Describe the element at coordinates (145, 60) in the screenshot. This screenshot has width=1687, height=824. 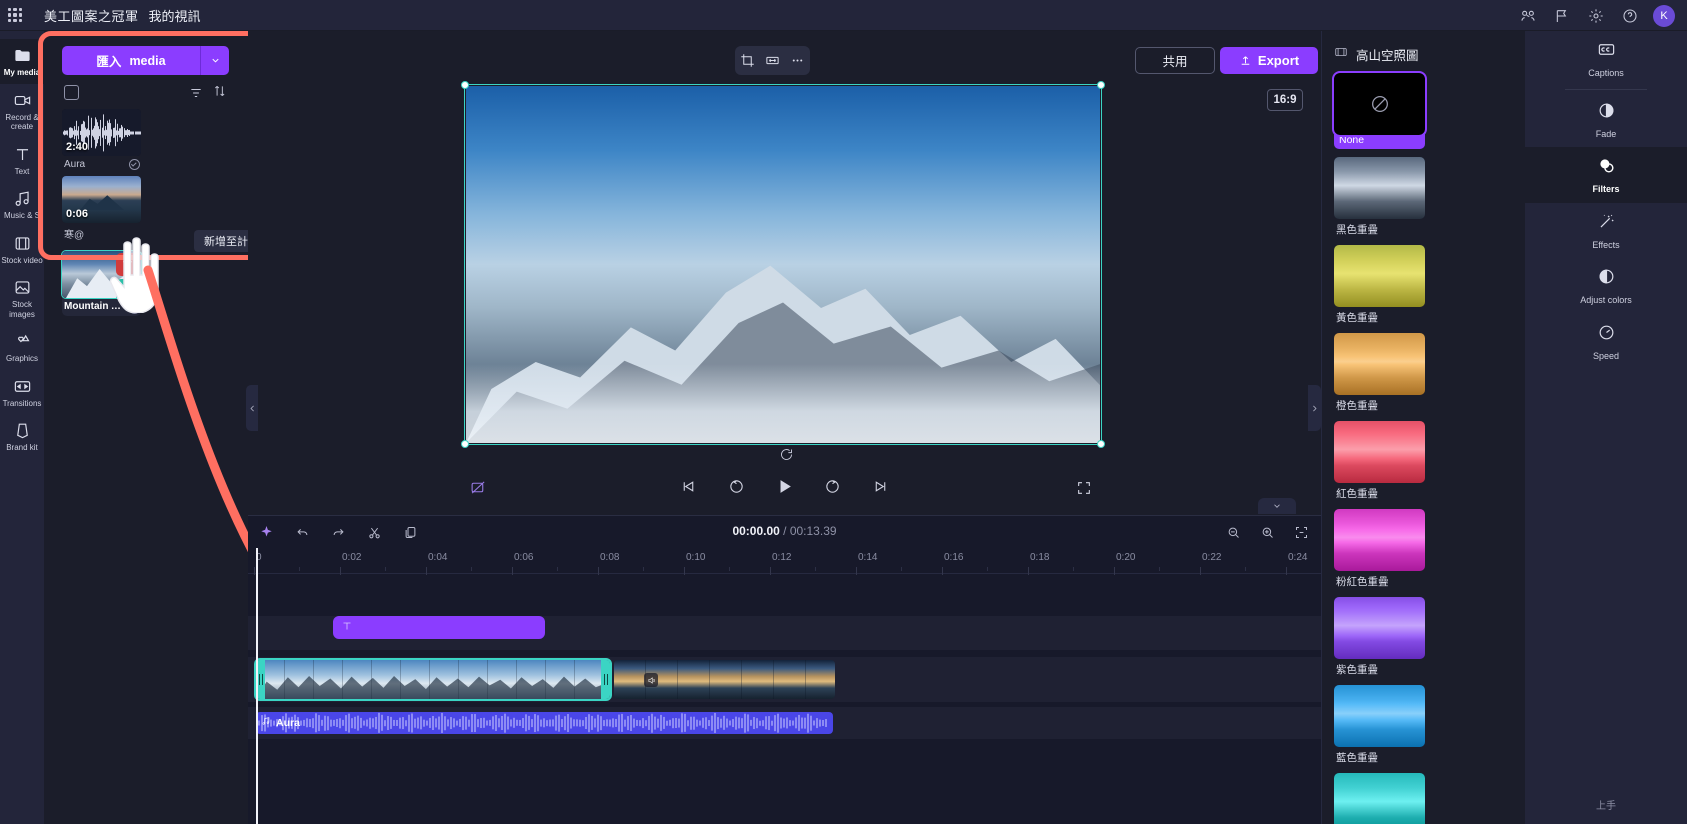
I see `import-media-button: 匯入 media` at that location.